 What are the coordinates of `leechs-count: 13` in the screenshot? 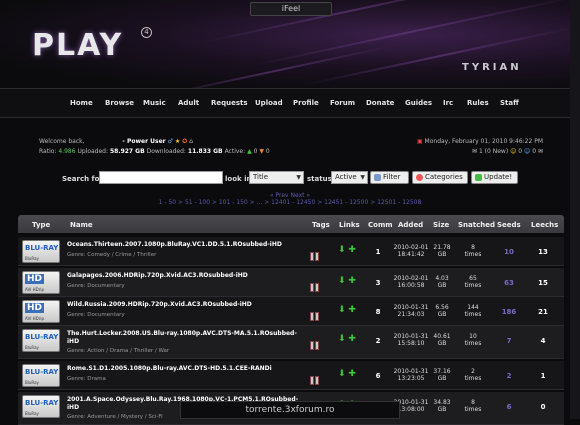 It's located at (543, 252).